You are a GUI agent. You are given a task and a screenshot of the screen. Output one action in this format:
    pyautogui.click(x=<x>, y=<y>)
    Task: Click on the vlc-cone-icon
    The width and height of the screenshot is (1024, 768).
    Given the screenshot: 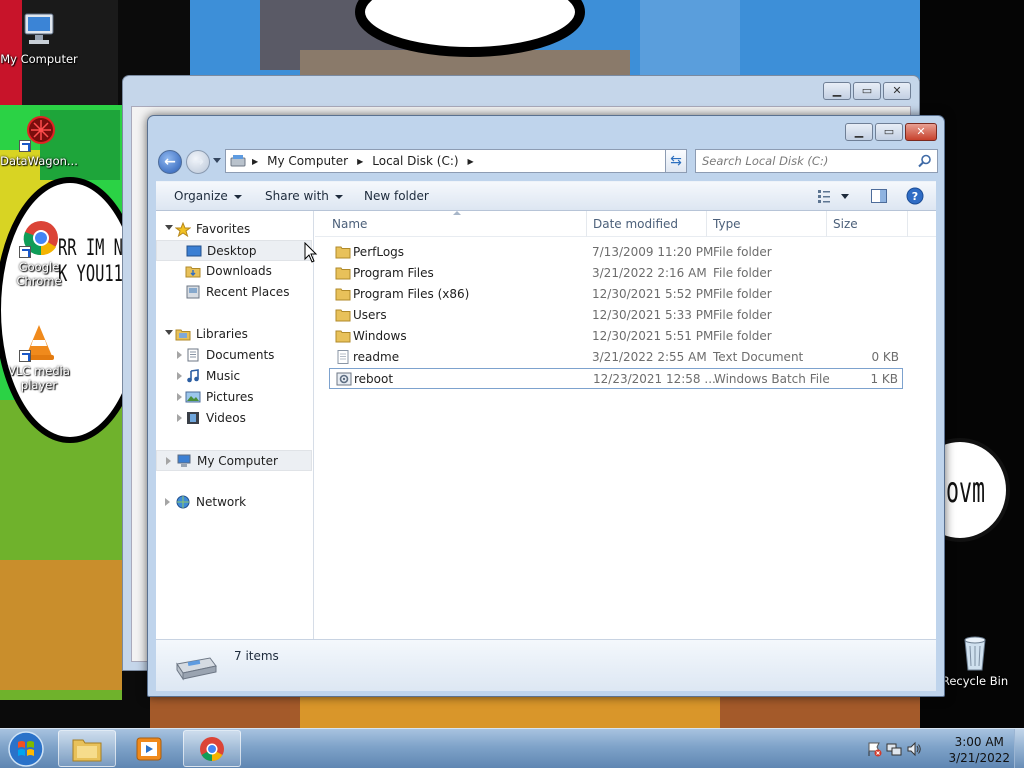 What is the action you would take?
    pyautogui.click(x=39, y=342)
    